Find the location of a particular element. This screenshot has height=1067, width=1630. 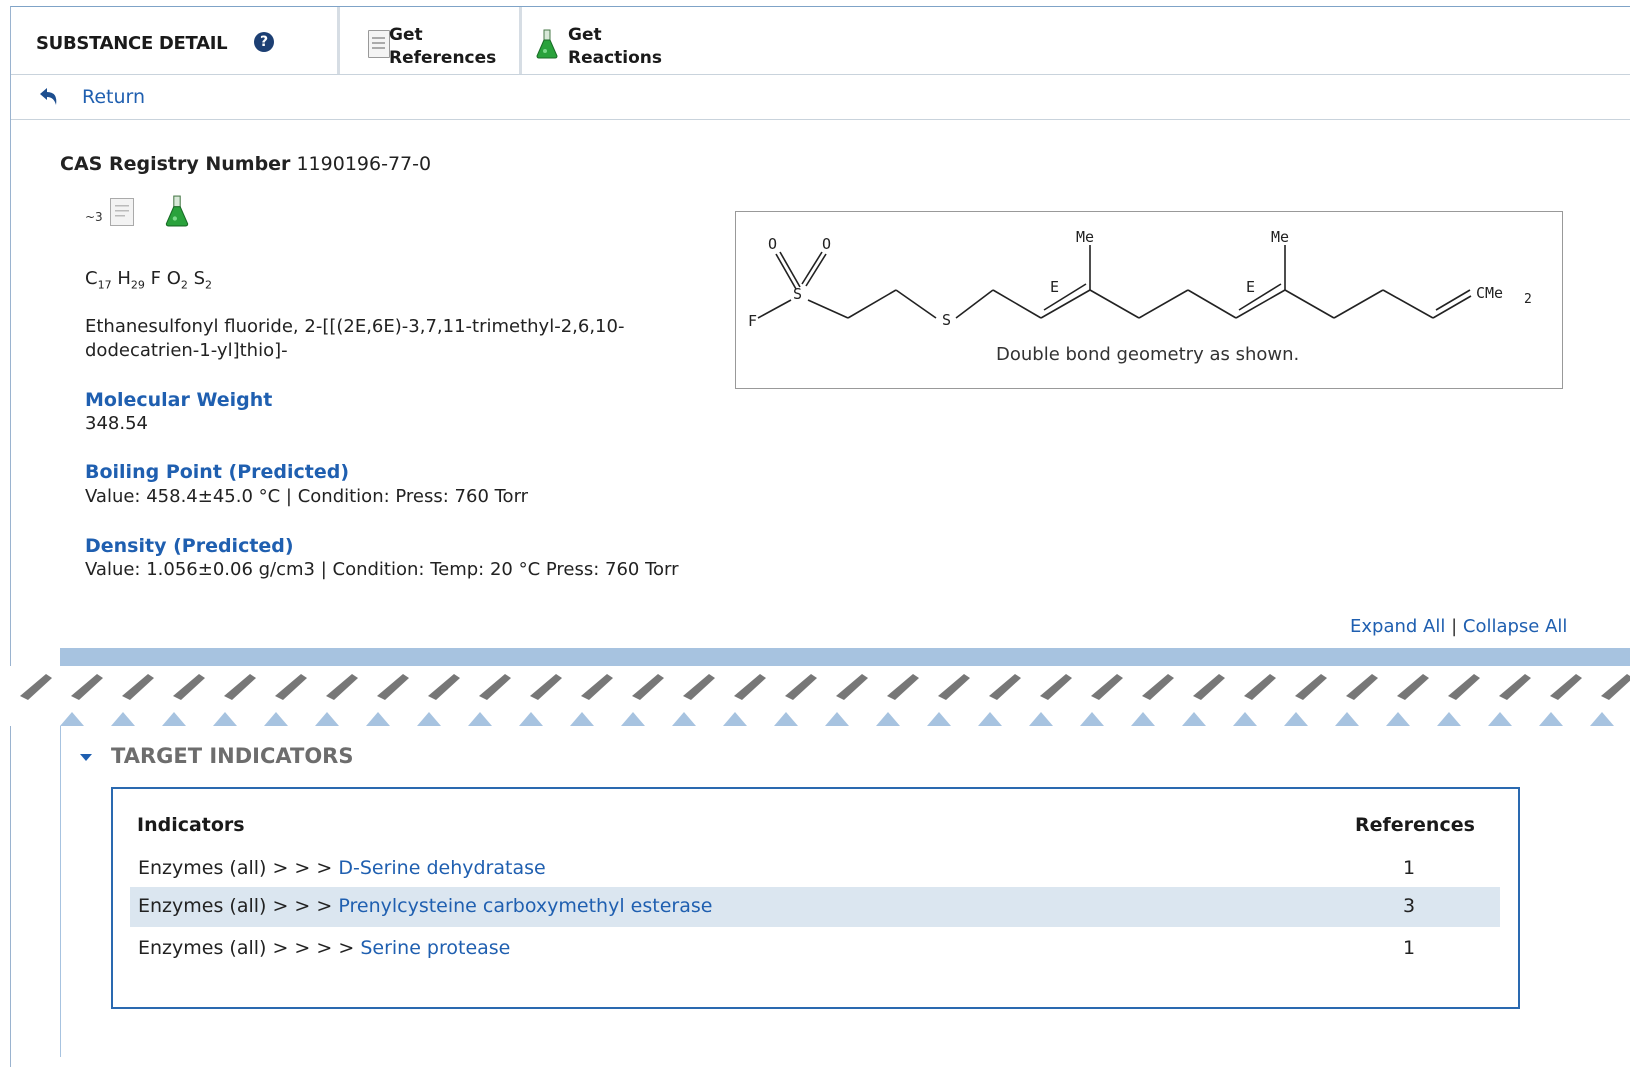

table-row: Enzymes (all) > > > > Serine protease 1 is located at coordinates (815, 949).